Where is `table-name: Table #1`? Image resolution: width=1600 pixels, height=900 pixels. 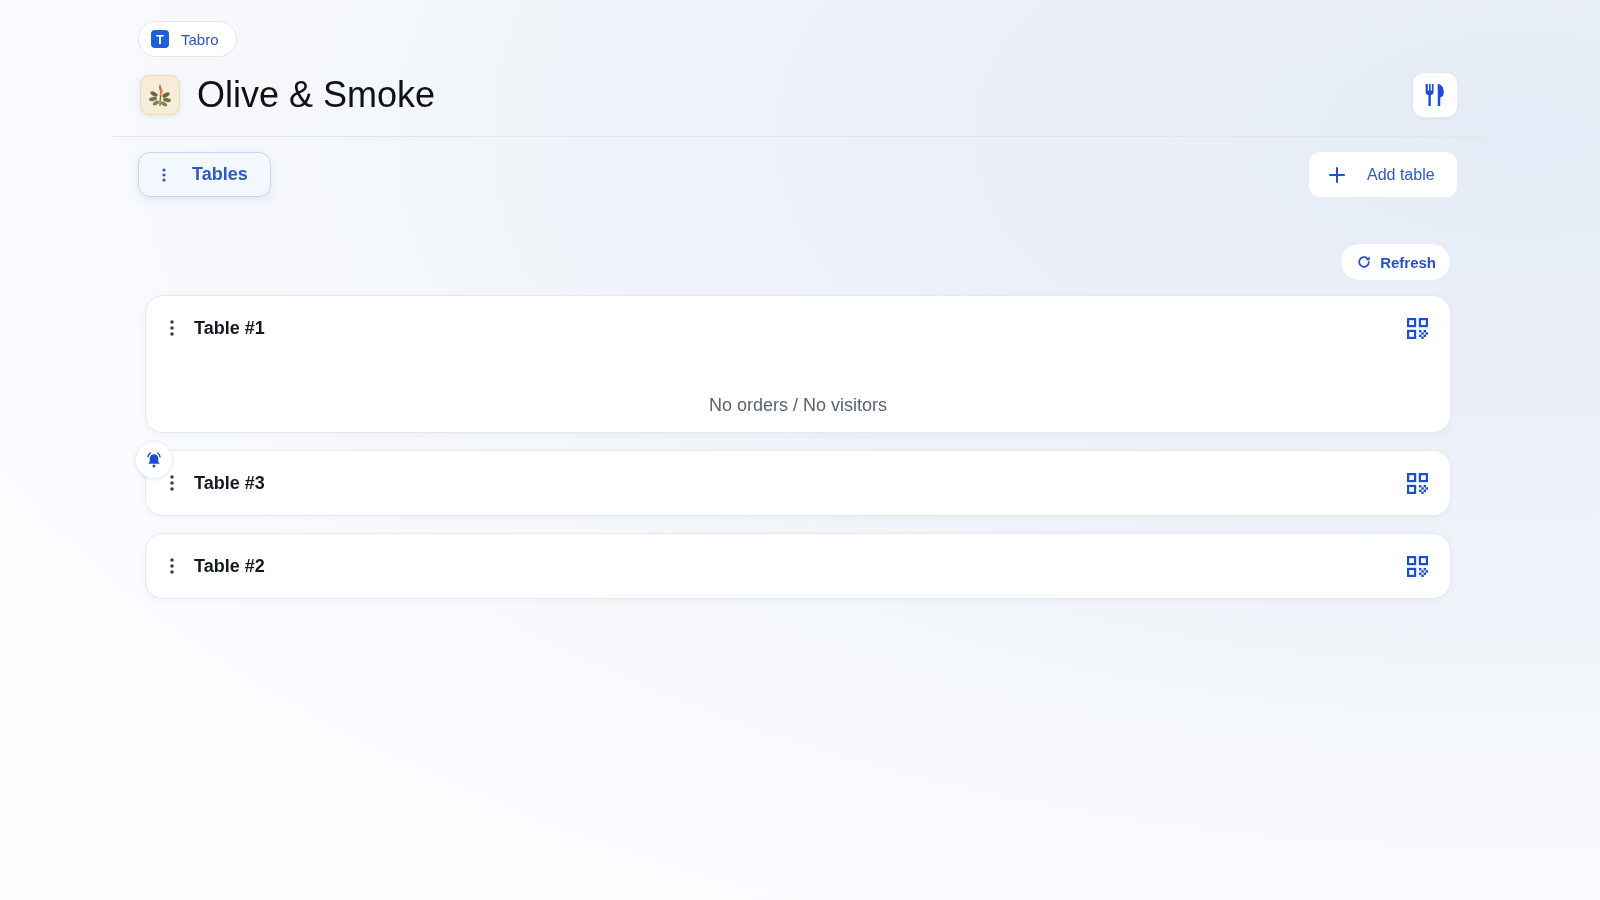
table-name: Table #1 is located at coordinates (229, 328).